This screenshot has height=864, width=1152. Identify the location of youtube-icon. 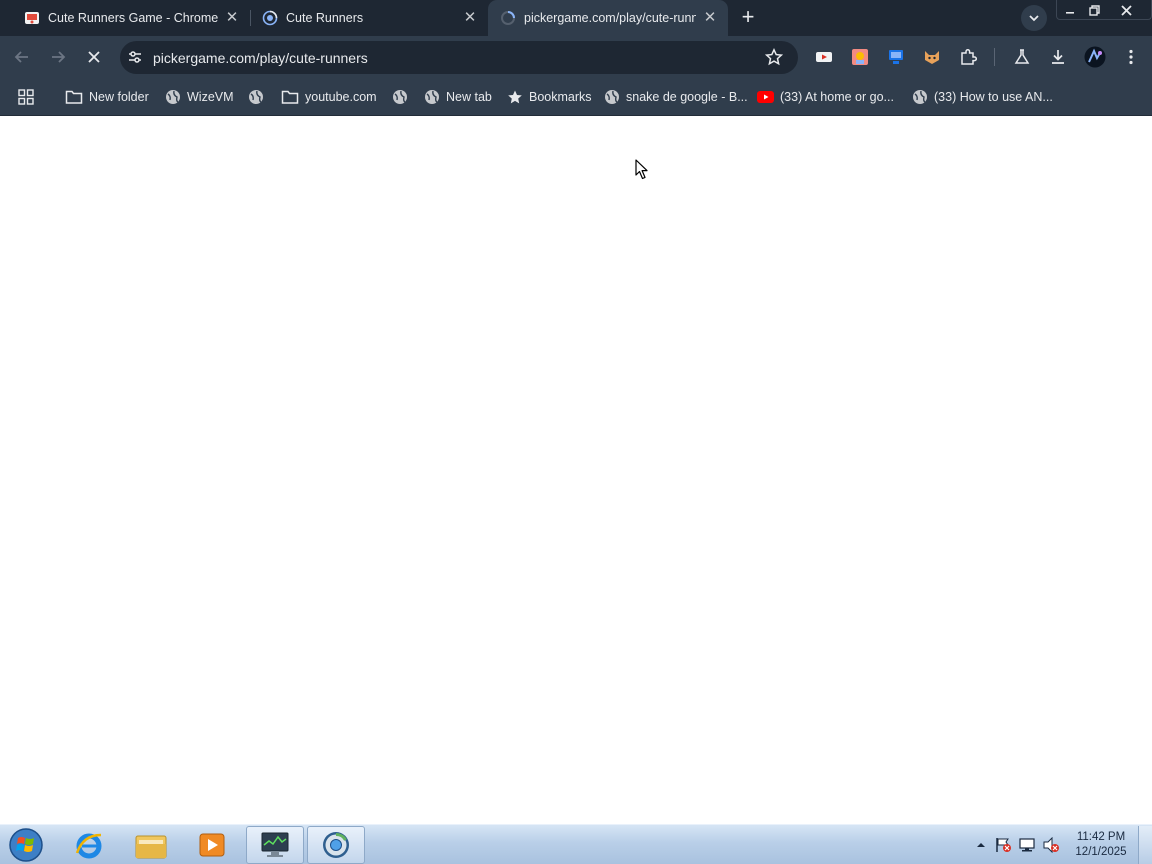
(765, 97).